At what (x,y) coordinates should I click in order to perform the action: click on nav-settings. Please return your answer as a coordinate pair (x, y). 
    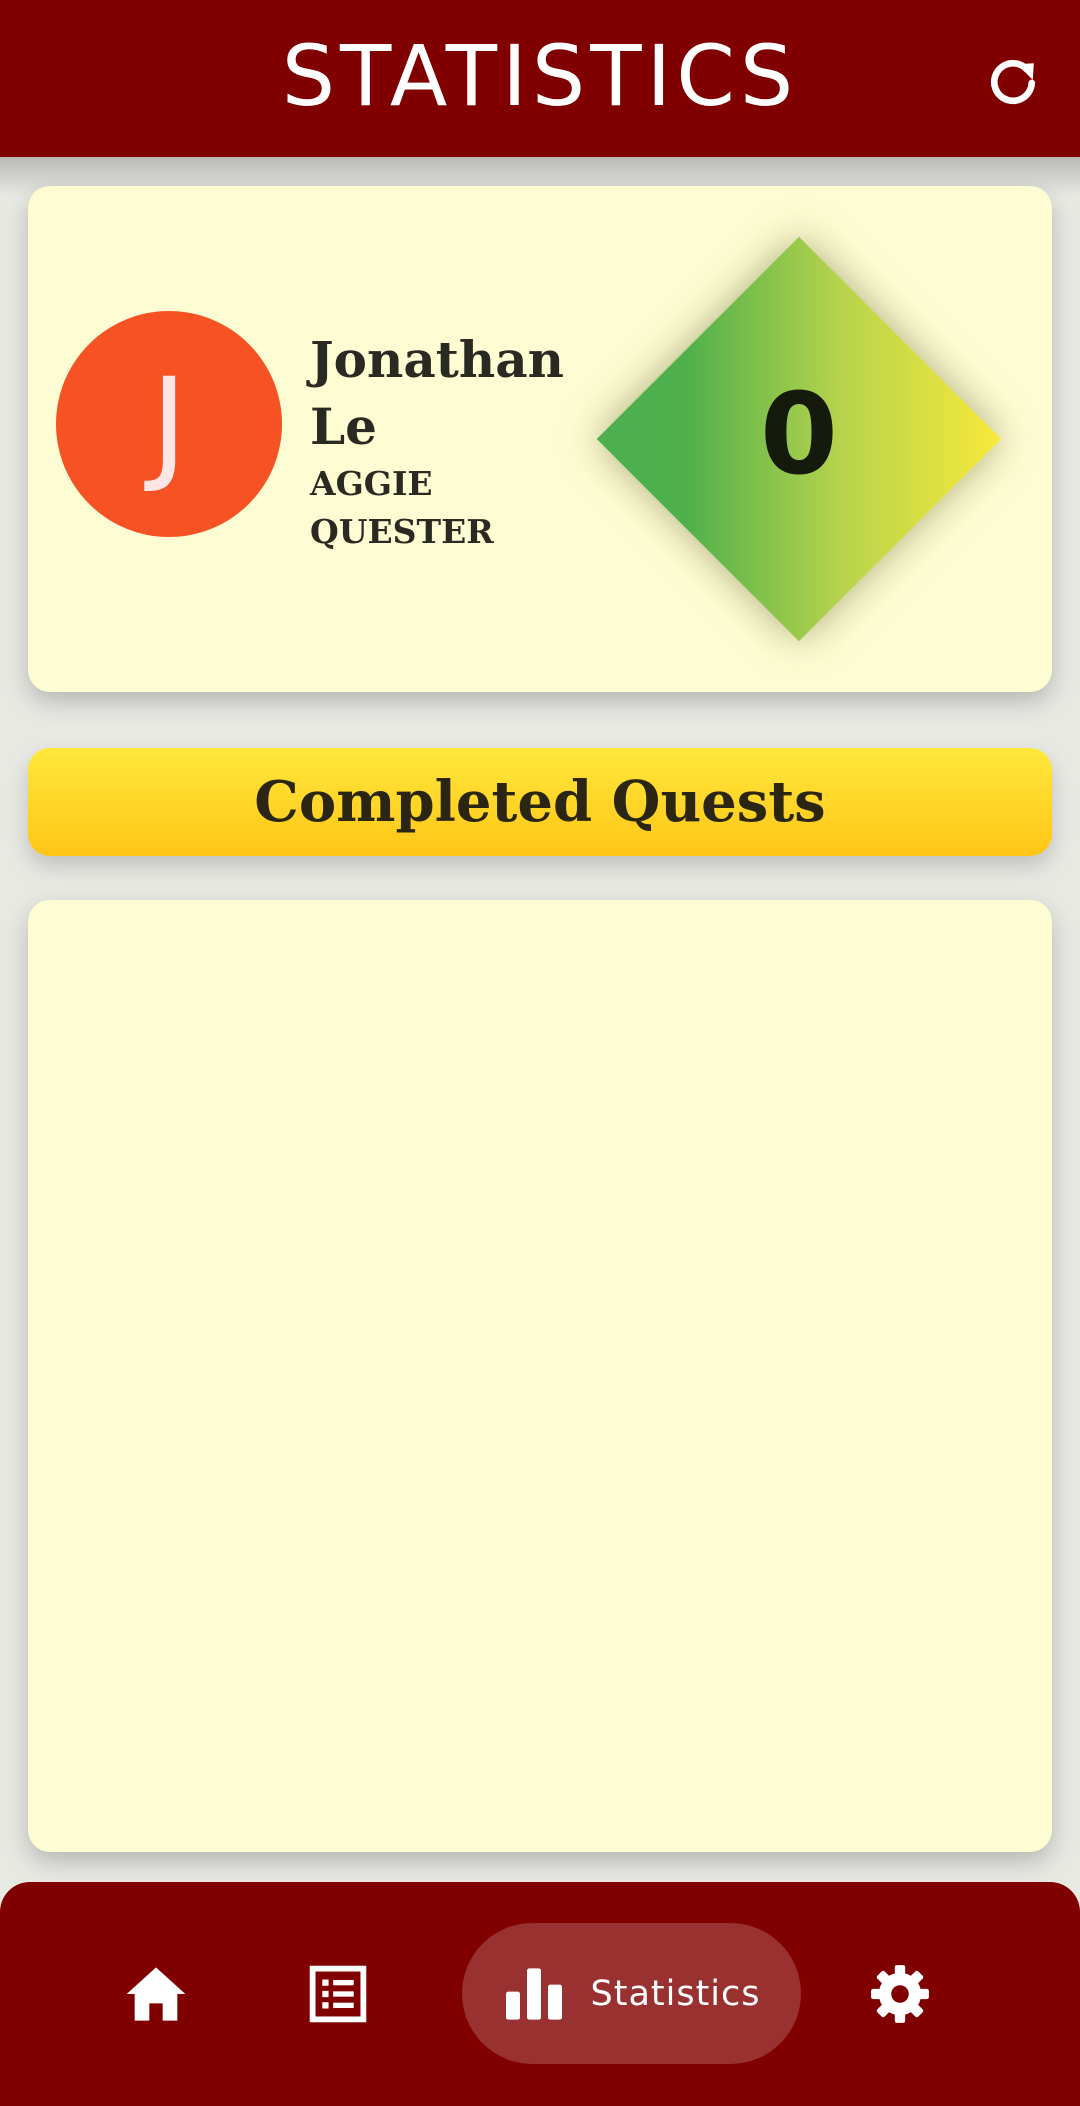
    Looking at the image, I should click on (900, 1994).